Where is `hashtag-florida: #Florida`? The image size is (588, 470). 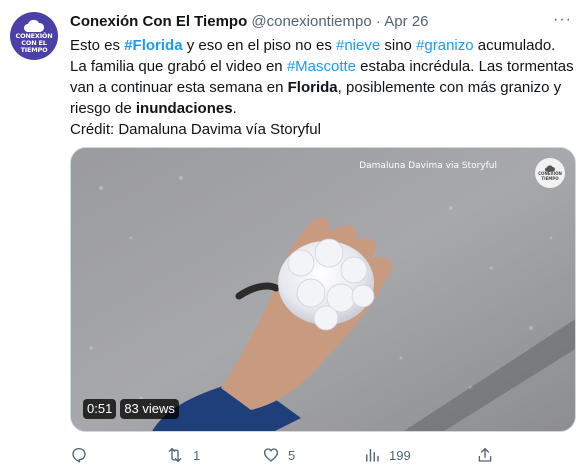
hashtag-florida: #Florida is located at coordinates (153, 45).